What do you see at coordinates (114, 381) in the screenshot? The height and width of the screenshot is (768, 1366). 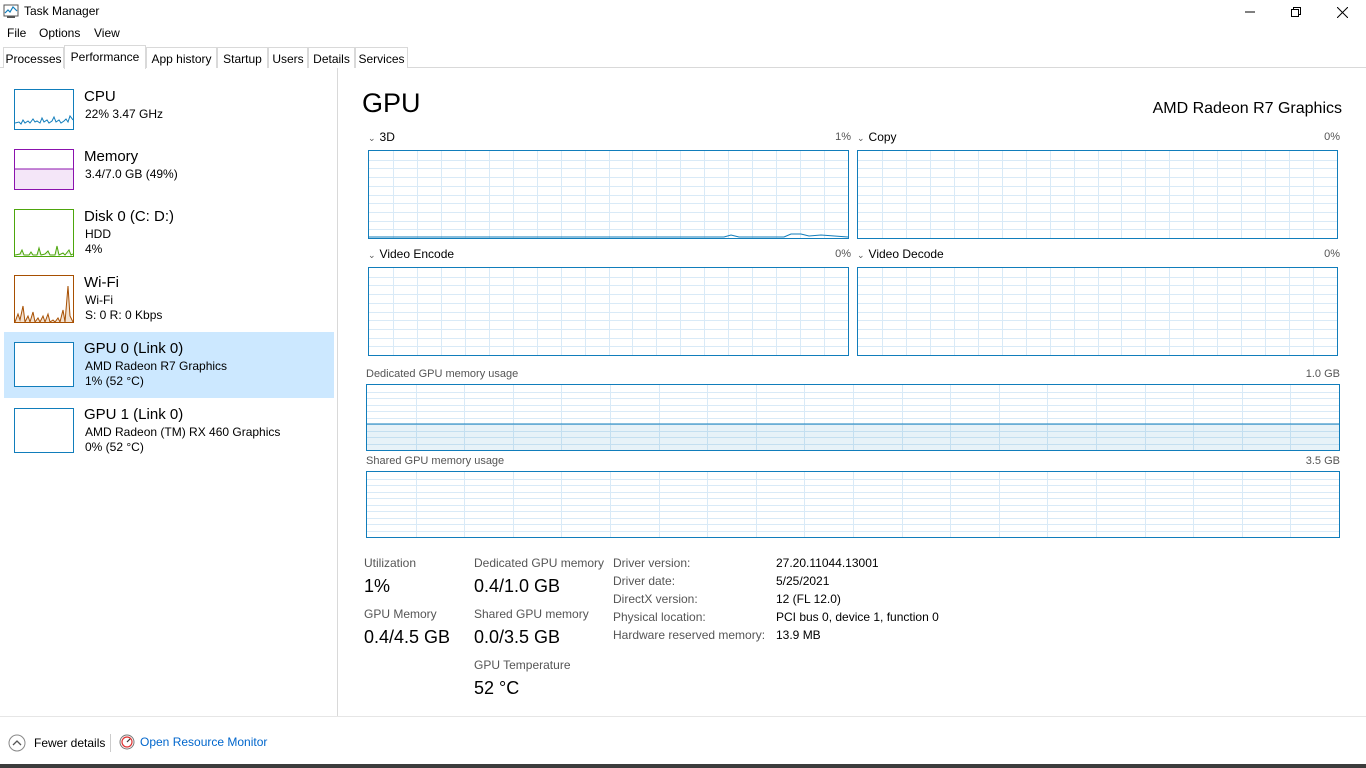 I see `sidebar-item-detail-2: 1% (52 °C)` at bounding box center [114, 381].